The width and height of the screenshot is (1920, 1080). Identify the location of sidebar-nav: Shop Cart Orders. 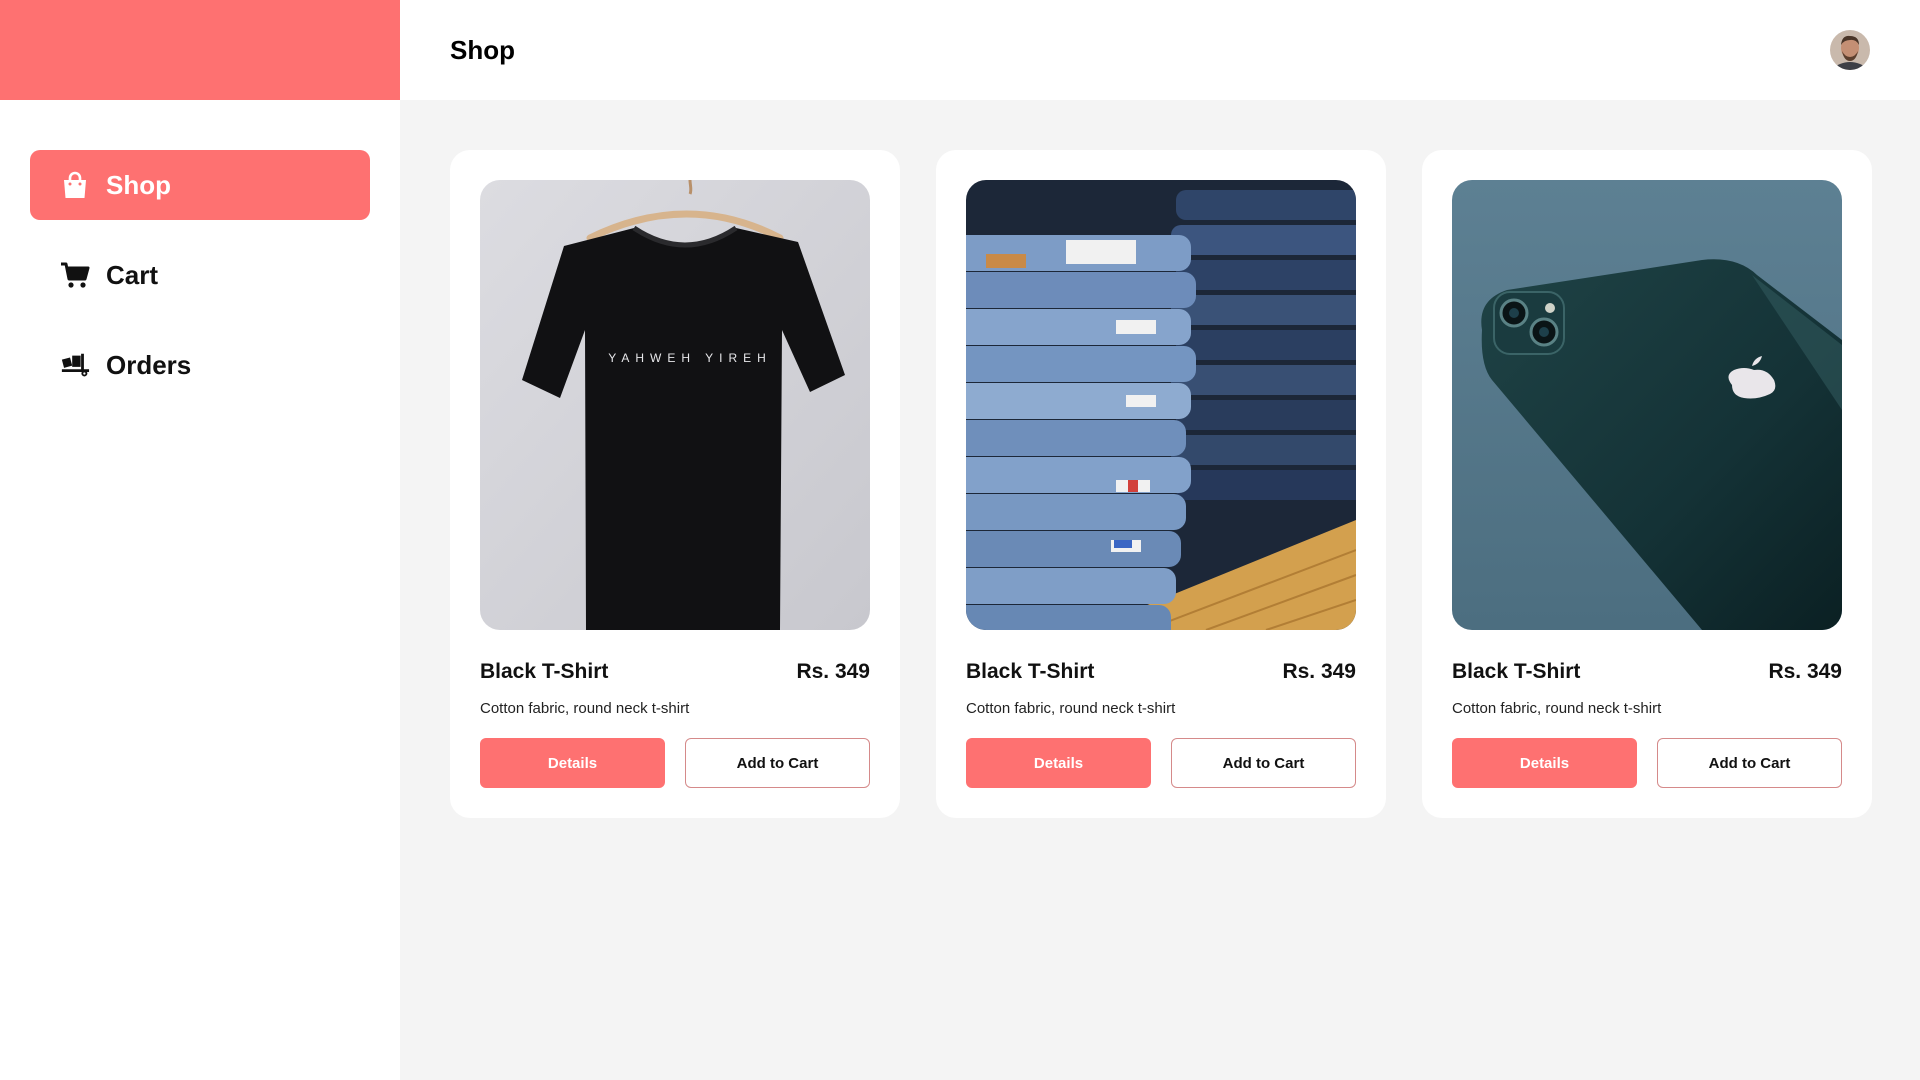
(200, 285).